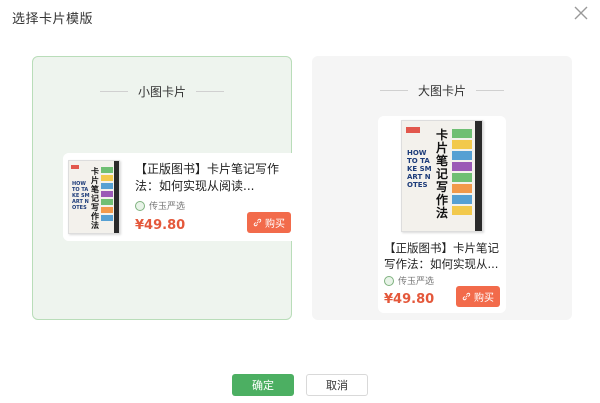  I want to click on large-card-label: 大图卡片, so click(441, 91).